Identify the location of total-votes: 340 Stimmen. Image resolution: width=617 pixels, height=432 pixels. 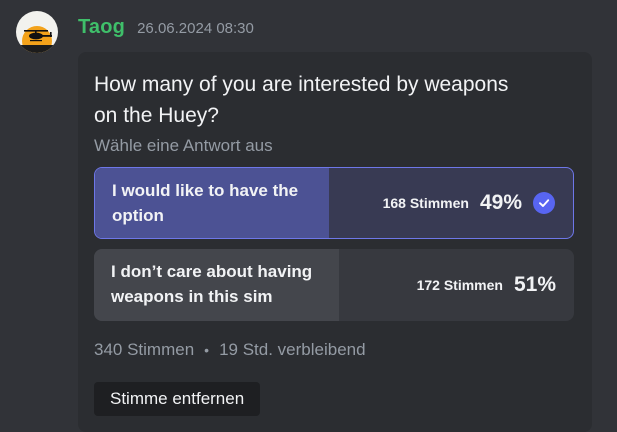
(144, 349).